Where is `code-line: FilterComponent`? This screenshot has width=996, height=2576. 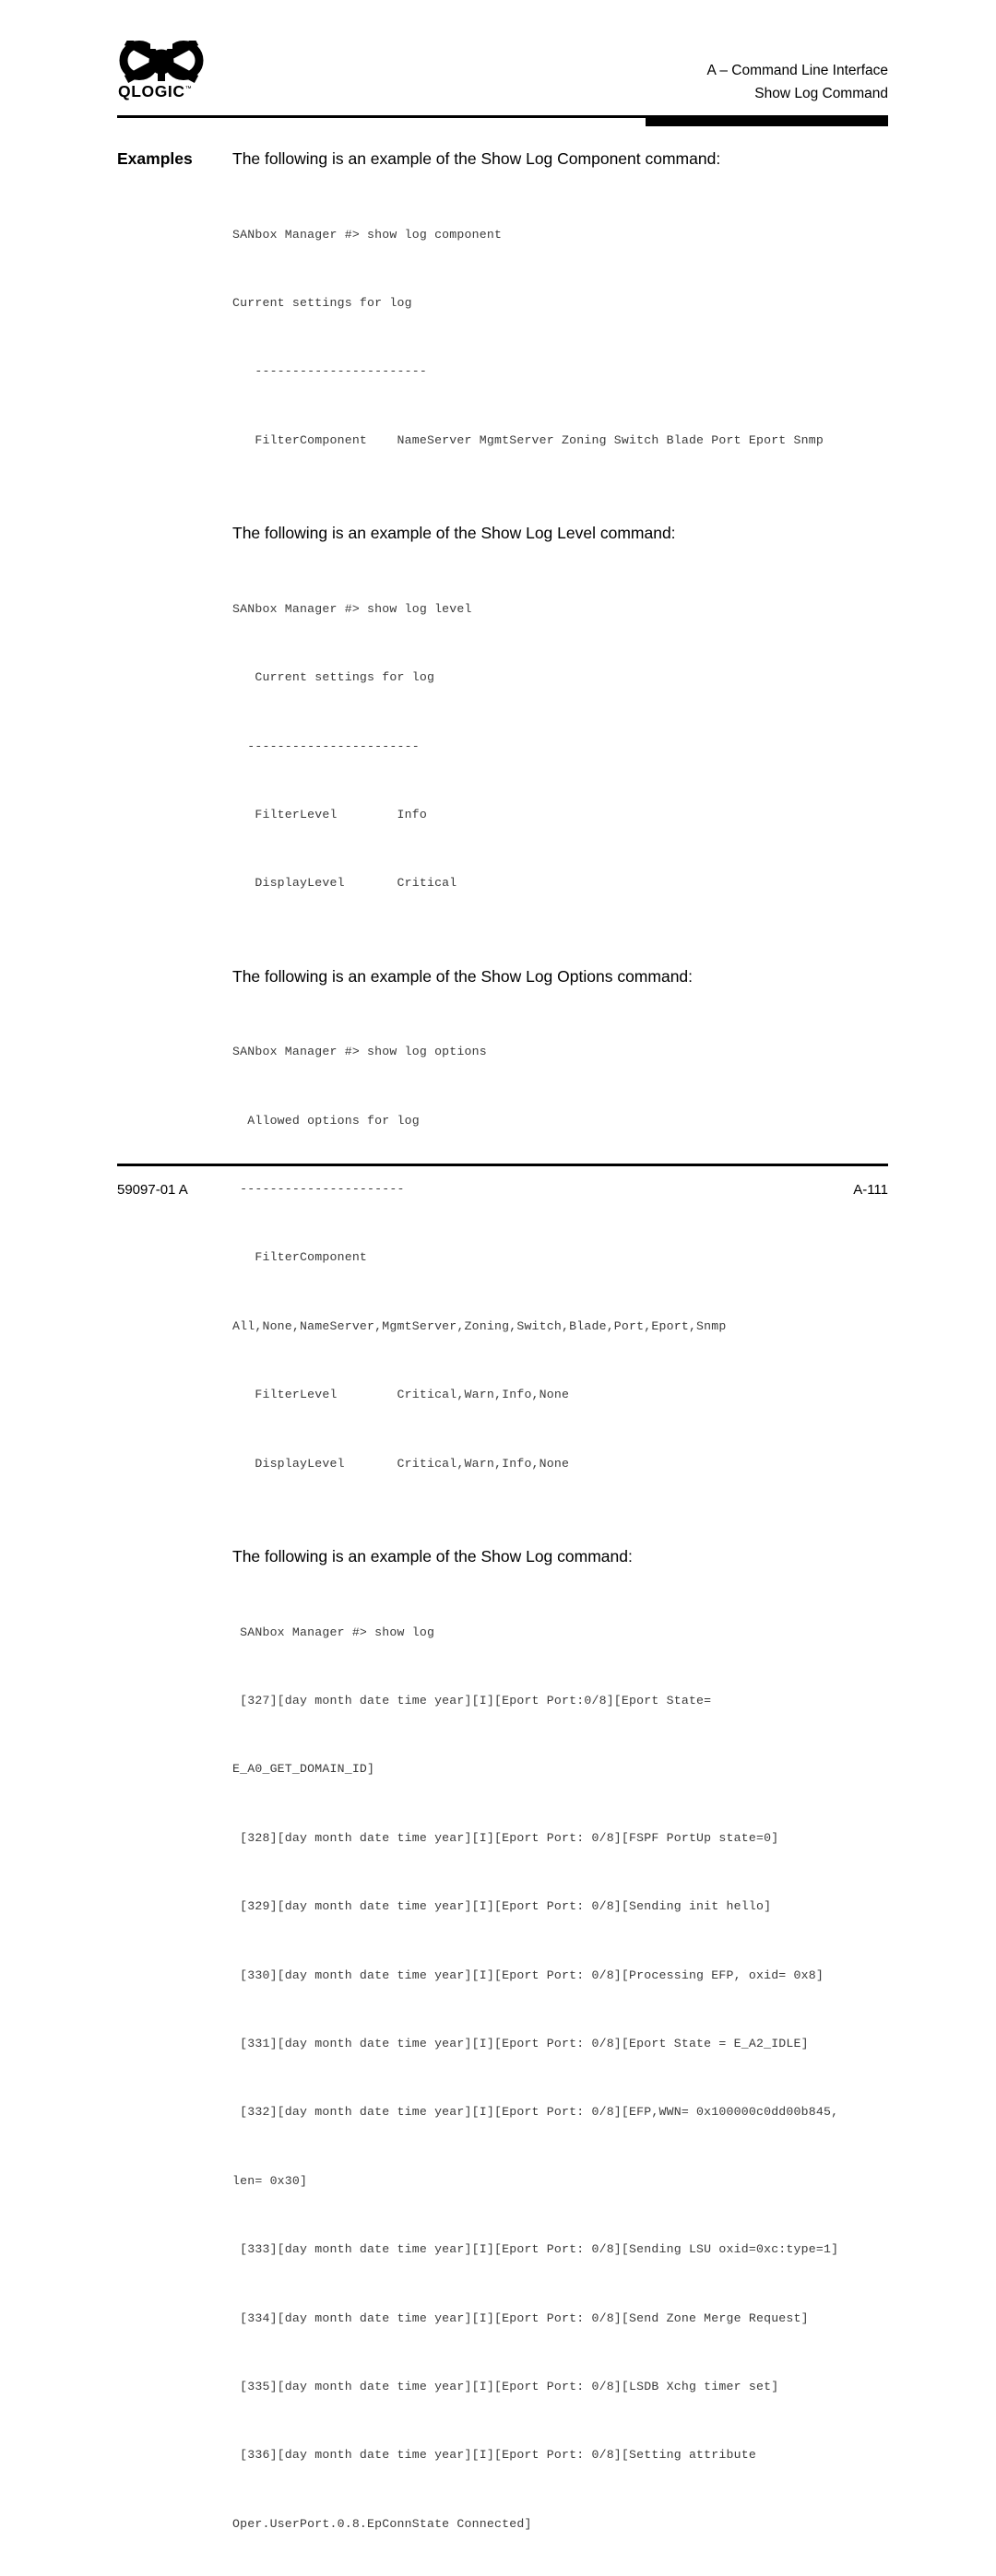
code-line: FilterComponent is located at coordinates (300, 1257).